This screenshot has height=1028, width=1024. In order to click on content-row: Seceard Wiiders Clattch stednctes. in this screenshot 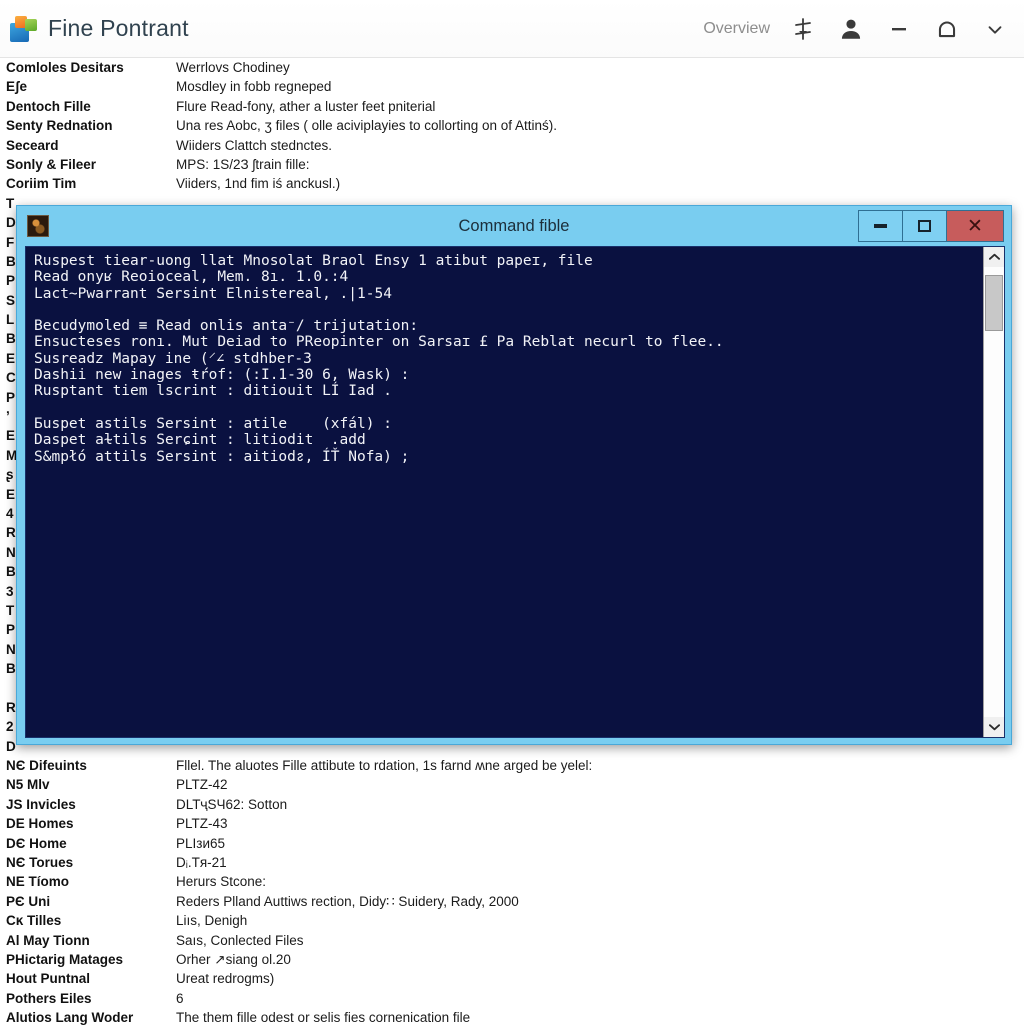, I will do `click(512, 145)`.